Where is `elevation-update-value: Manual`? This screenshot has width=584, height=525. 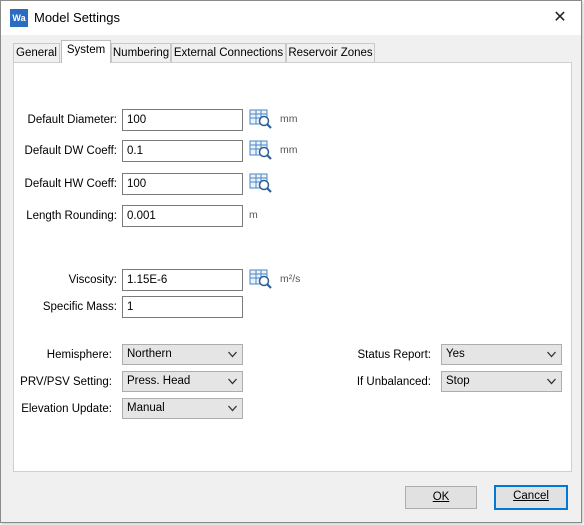 elevation-update-value: Manual is located at coordinates (146, 408).